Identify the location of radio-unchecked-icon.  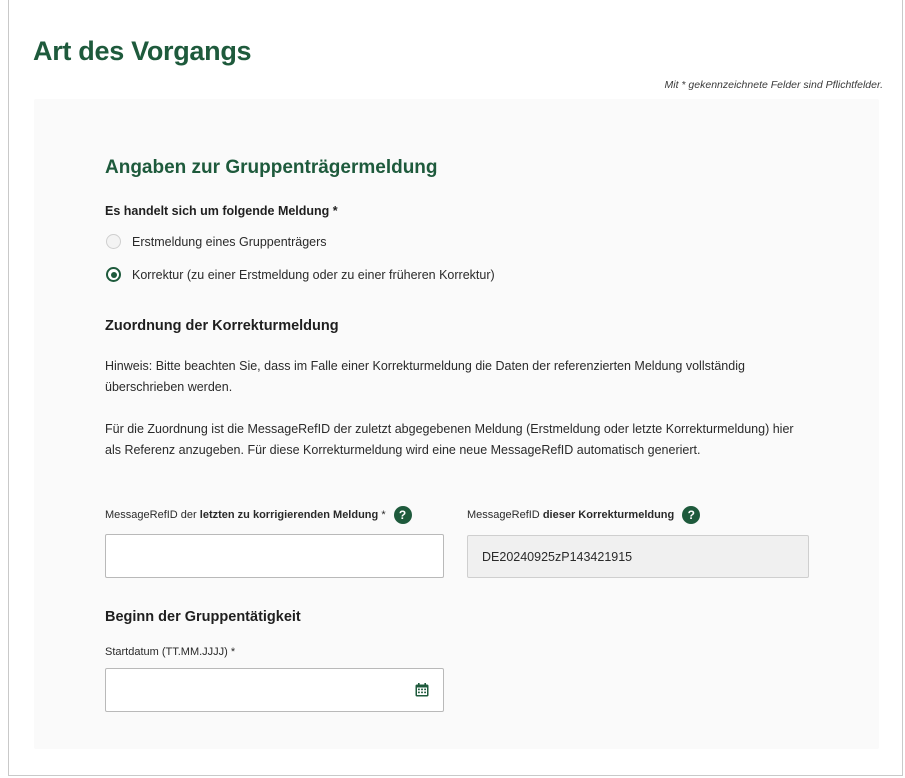
(113, 241).